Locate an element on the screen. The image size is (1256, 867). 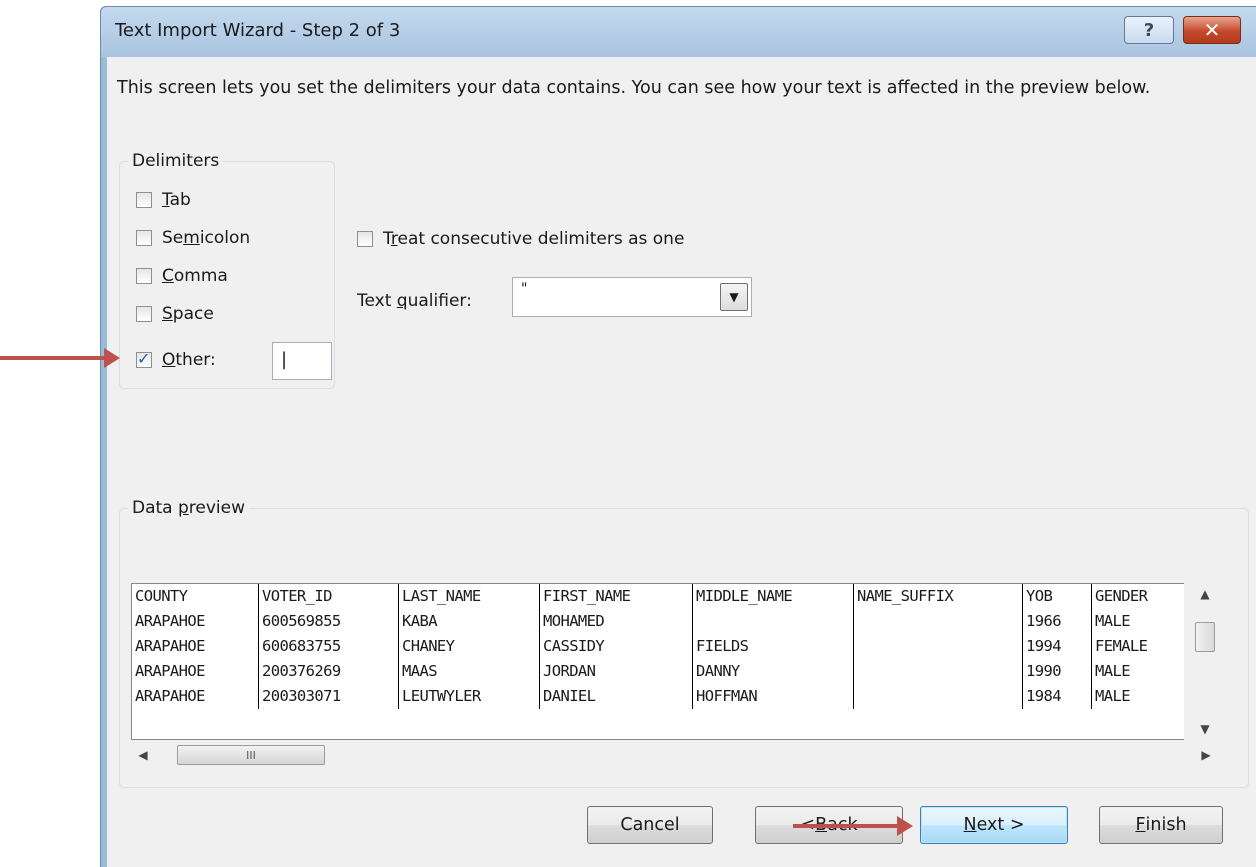
delimiters-group-label: Delimiters is located at coordinates (176, 161).